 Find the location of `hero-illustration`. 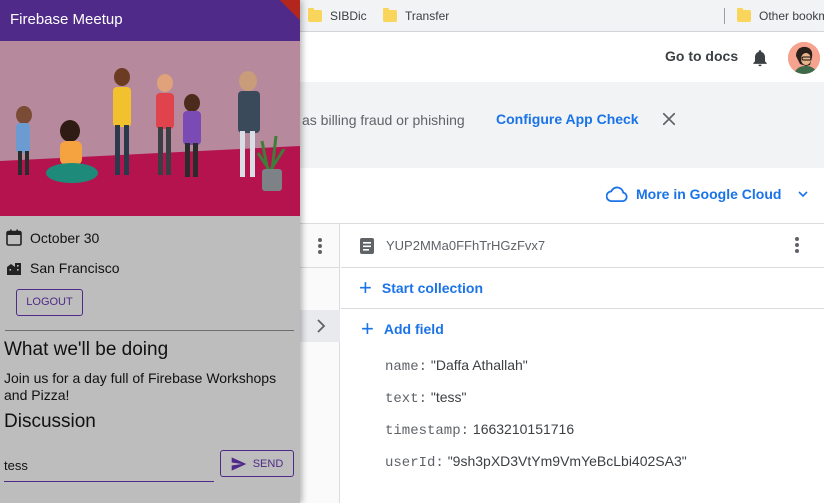

hero-illustration is located at coordinates (150, 128).